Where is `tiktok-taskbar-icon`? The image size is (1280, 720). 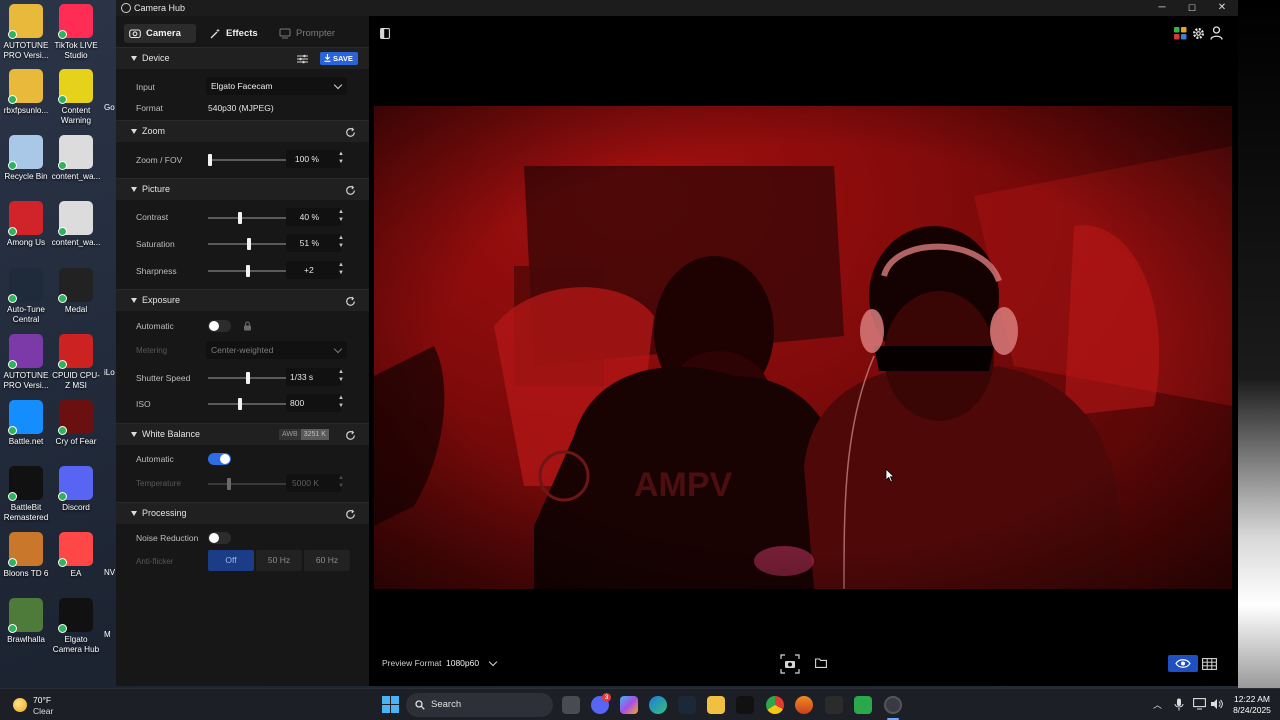 tiktok-taskbar-icon is located at coordinates (745, 705).